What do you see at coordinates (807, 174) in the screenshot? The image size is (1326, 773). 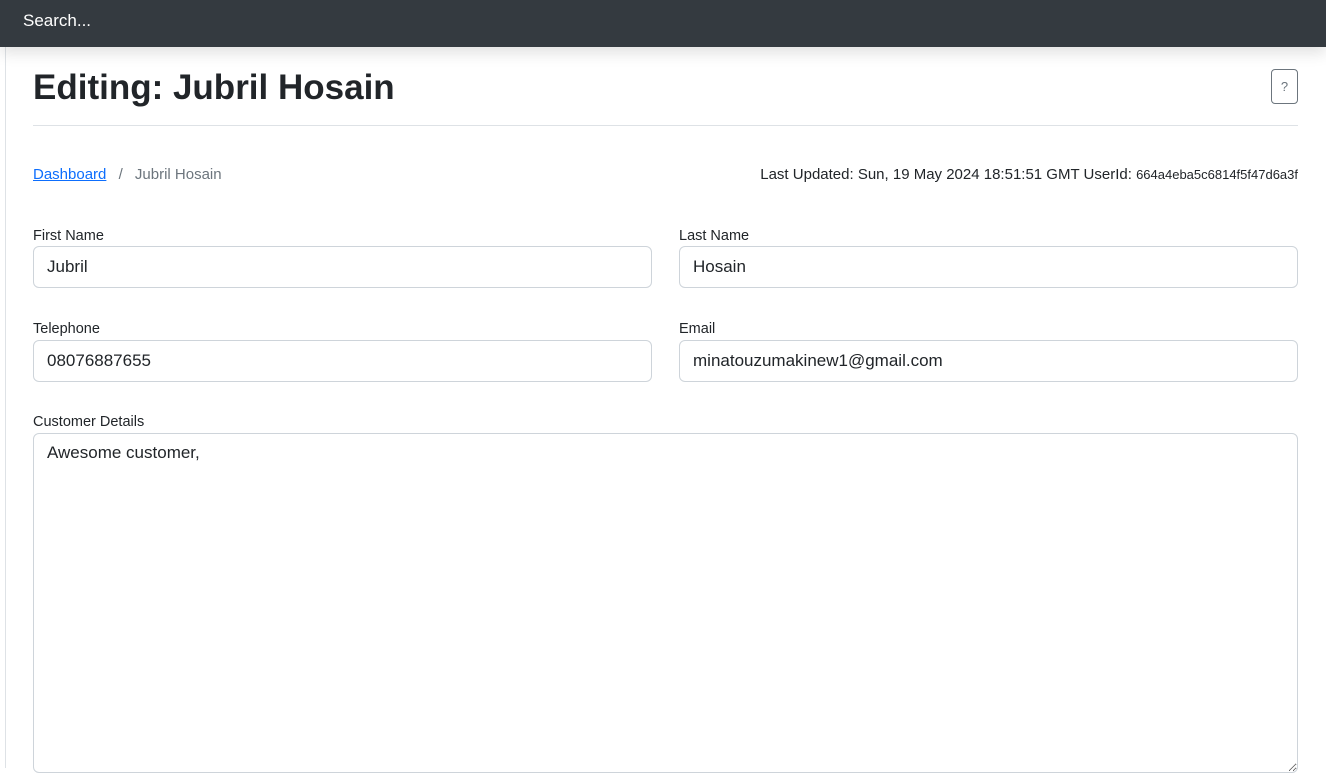 I see `last-updated-label: Last Updated:` at bounding box center [807, 174].